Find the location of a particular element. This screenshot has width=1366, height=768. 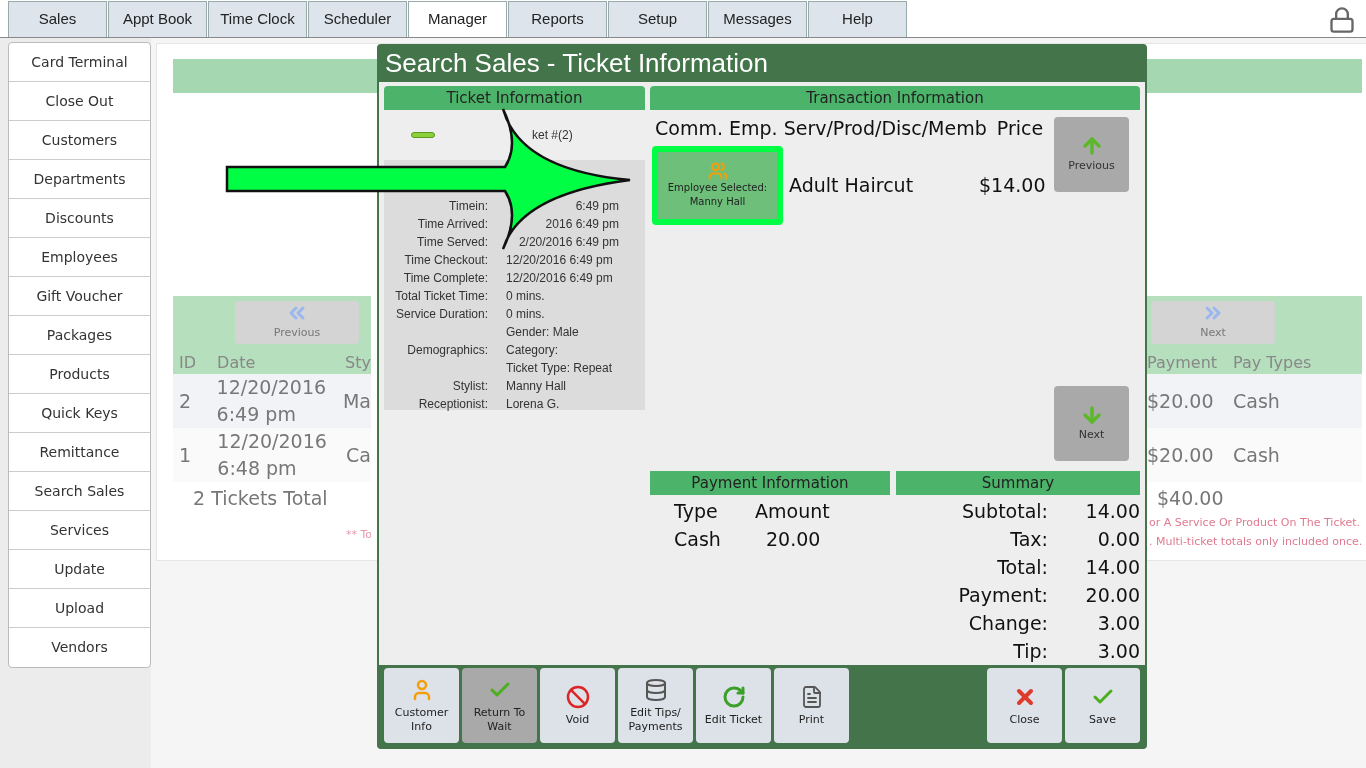

footnote: ** To is located at coordinates (358, 534).